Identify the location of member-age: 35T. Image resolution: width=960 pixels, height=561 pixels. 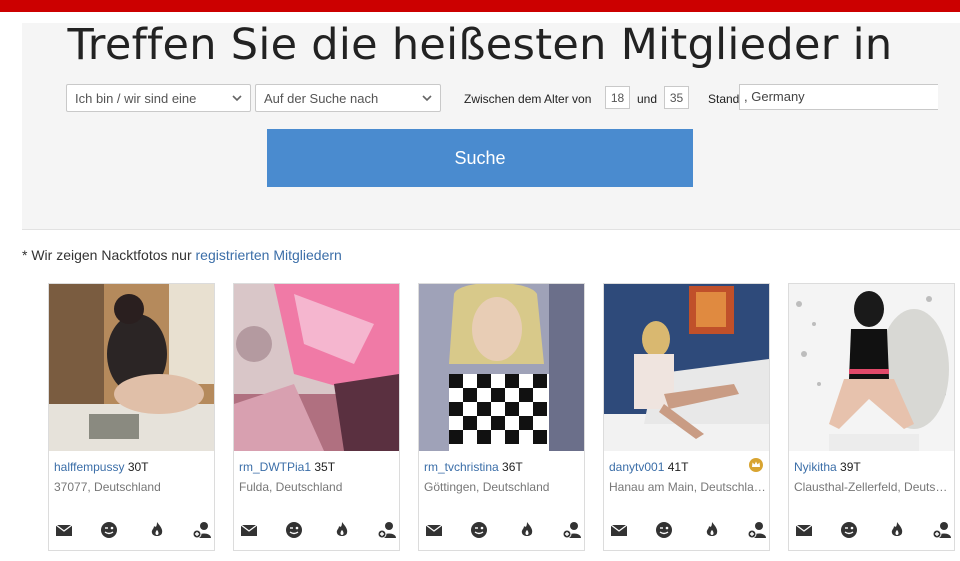
(325, 467).